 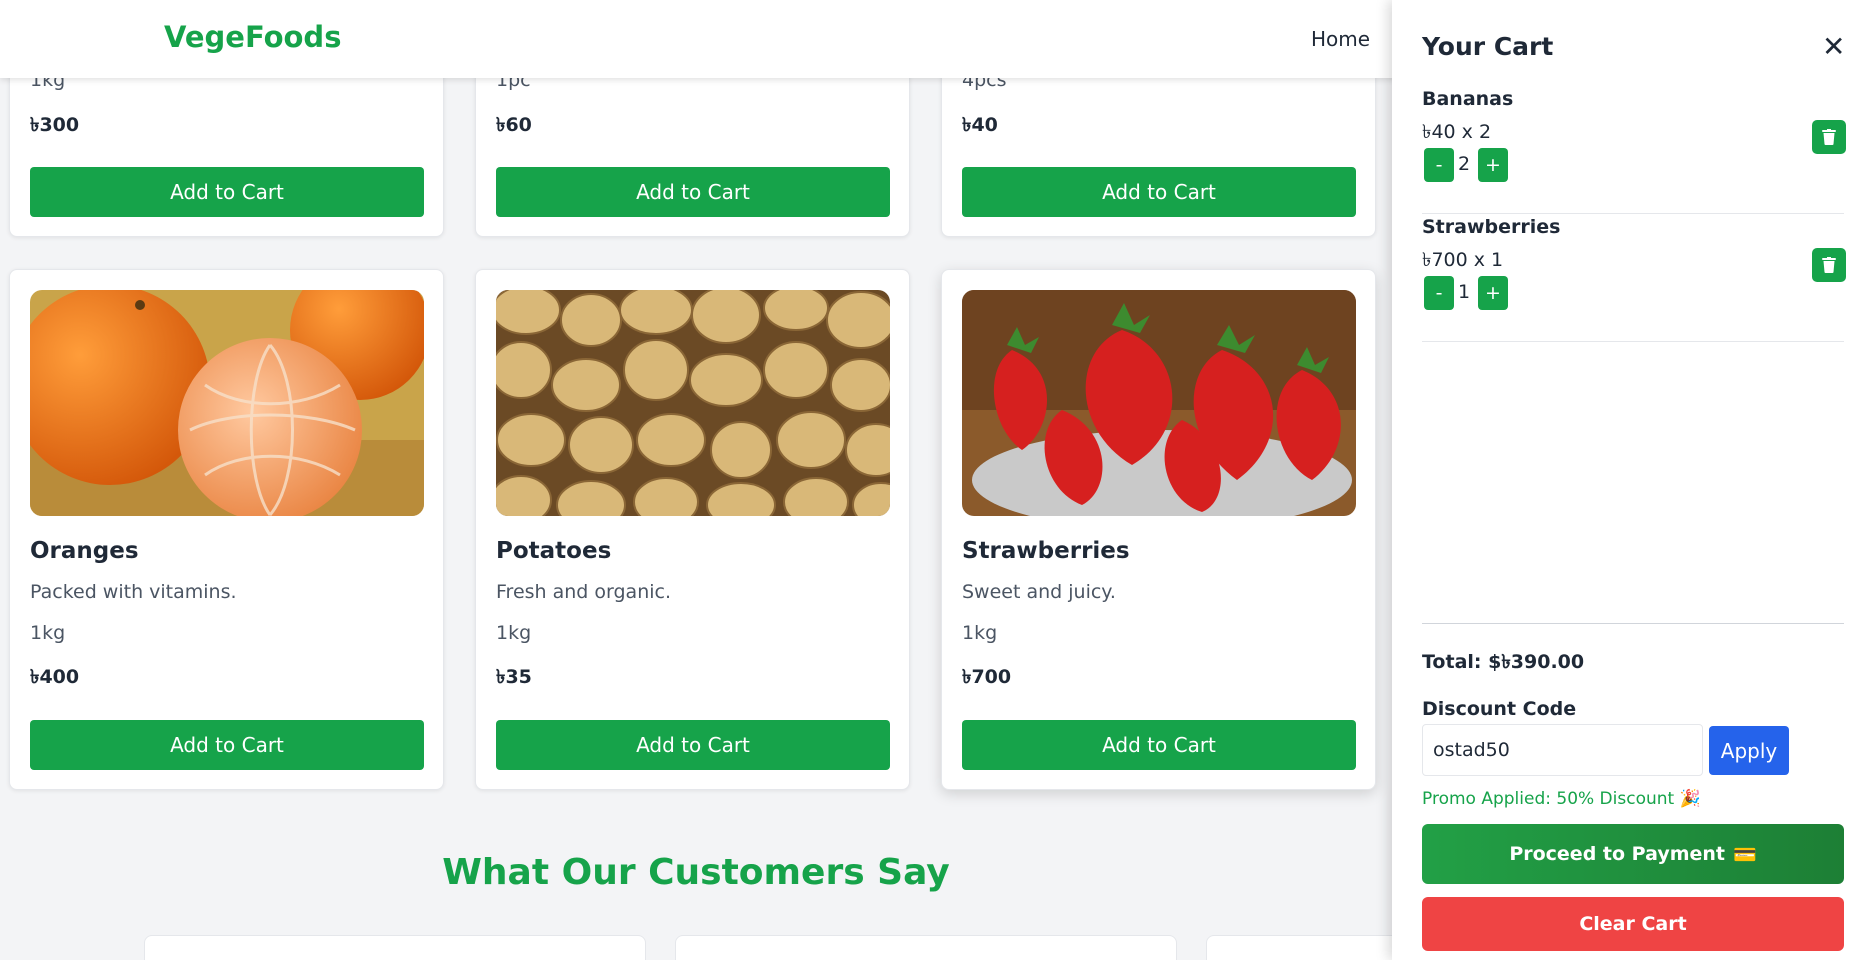 I want to click on product-name: Strawberries, so click(x=1046, y=551).